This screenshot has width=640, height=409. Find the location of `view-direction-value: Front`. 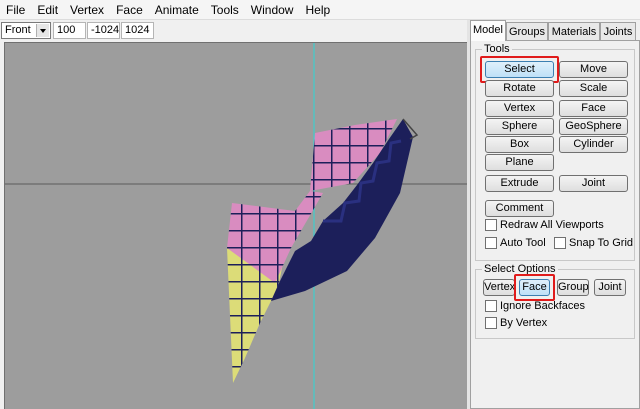

view-direction-value: Front is located at coordinates (18, 30).